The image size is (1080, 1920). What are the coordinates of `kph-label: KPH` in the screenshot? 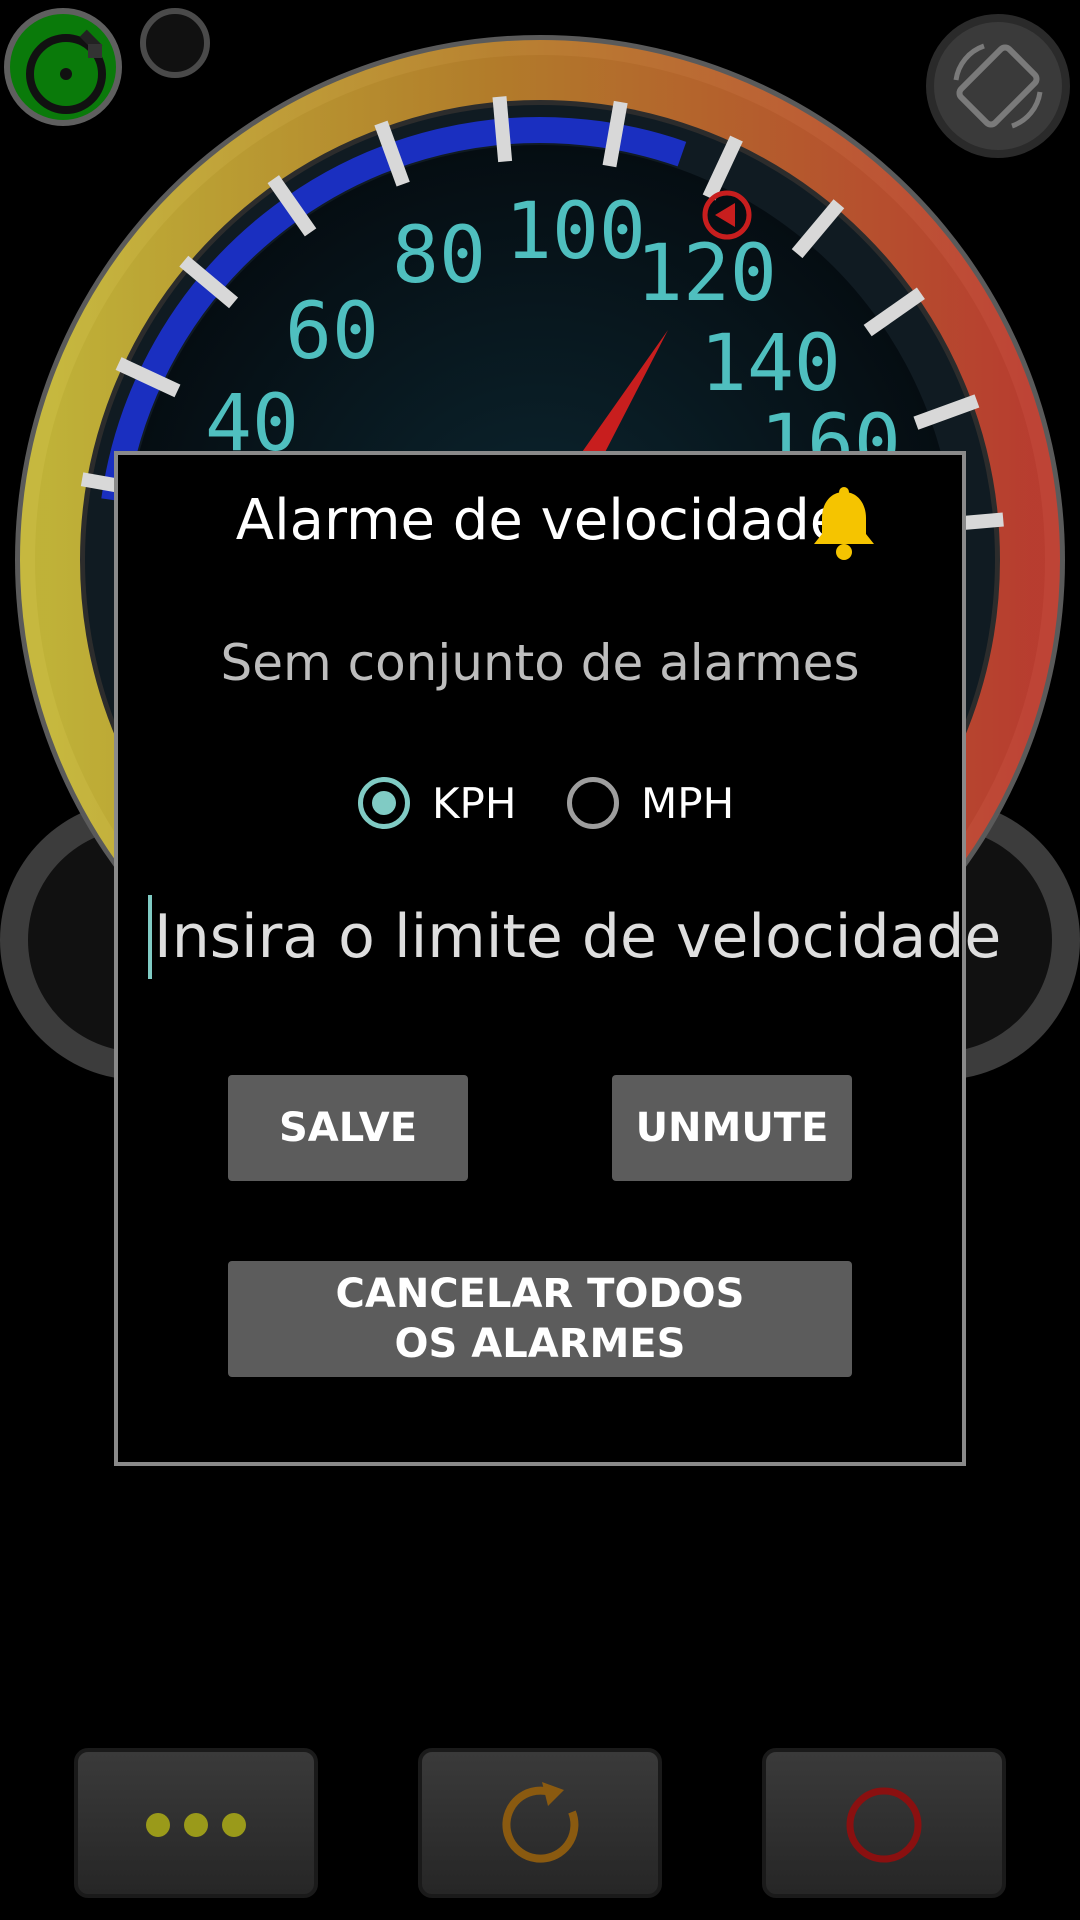 It's located at (474, 803).